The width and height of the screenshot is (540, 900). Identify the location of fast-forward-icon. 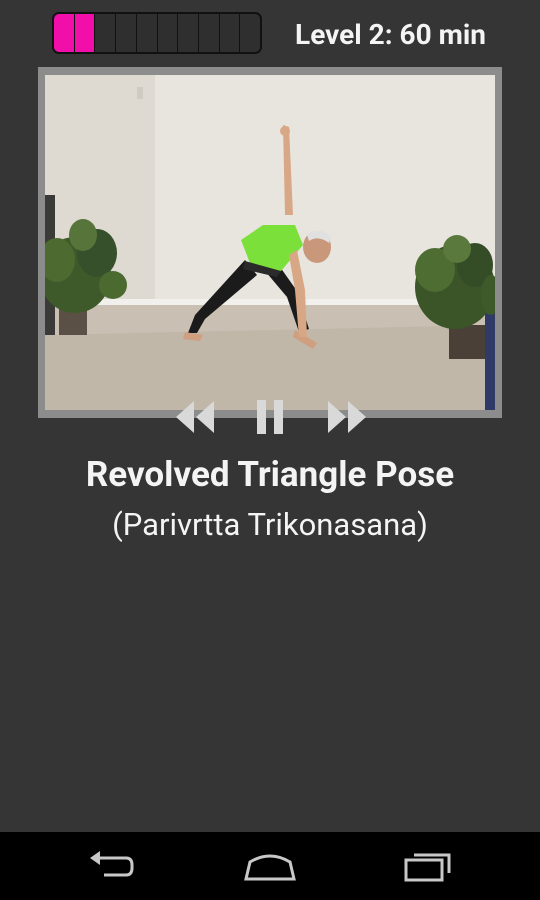
(347, 417).